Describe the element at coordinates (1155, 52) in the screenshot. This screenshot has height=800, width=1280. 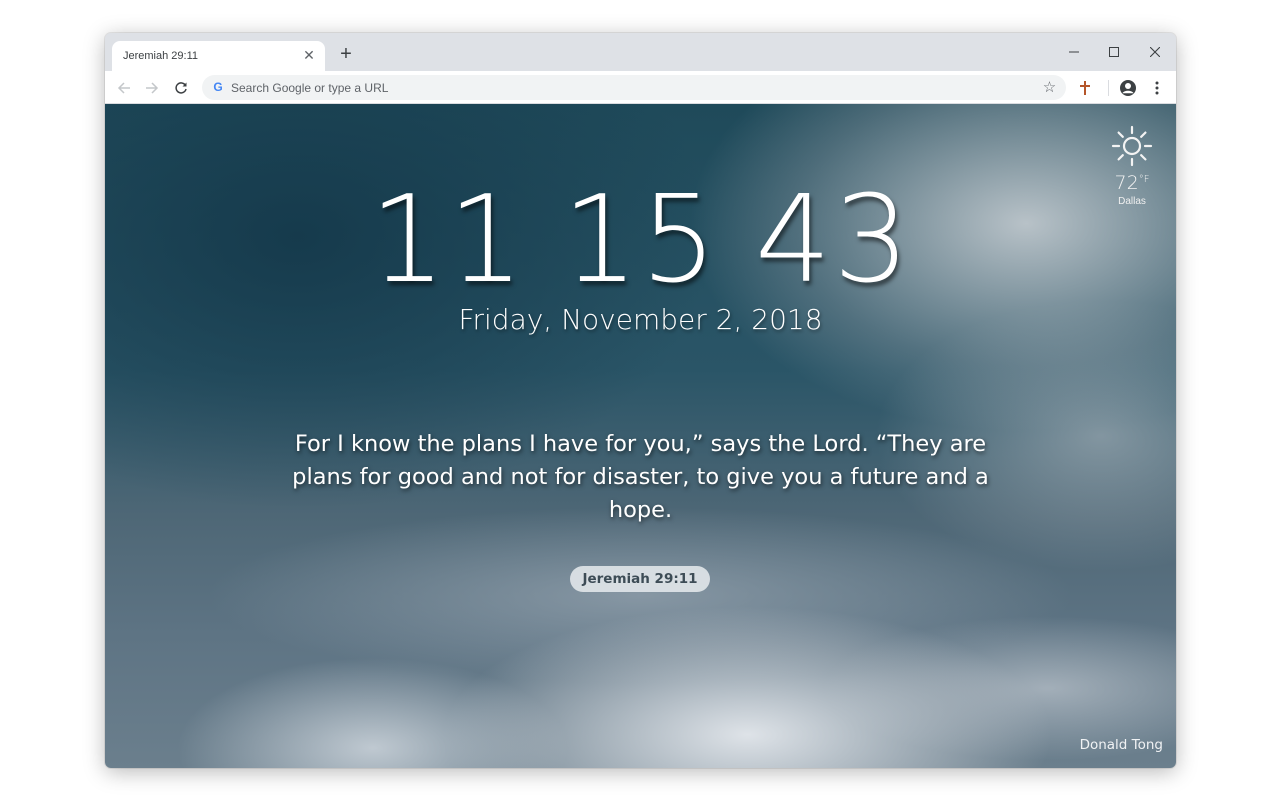
I see `close-window-icon` at that location.